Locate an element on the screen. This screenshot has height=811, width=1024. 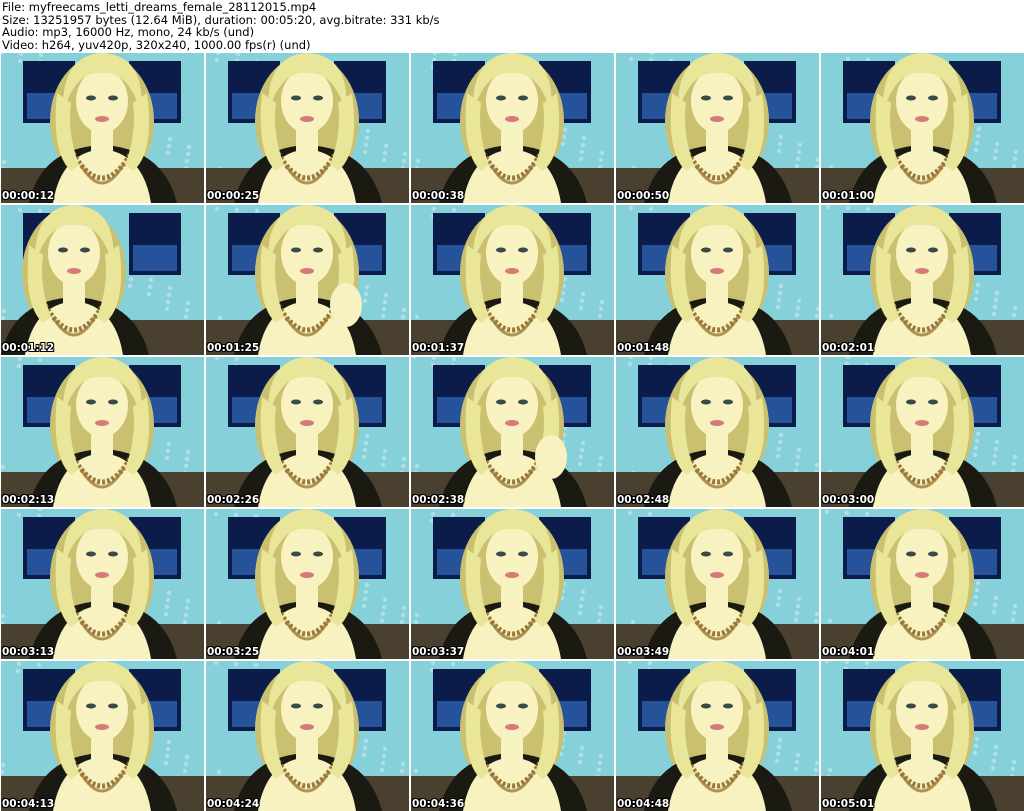
video-thumbnail: 00:00:25 is located at coordinates (307, 128).